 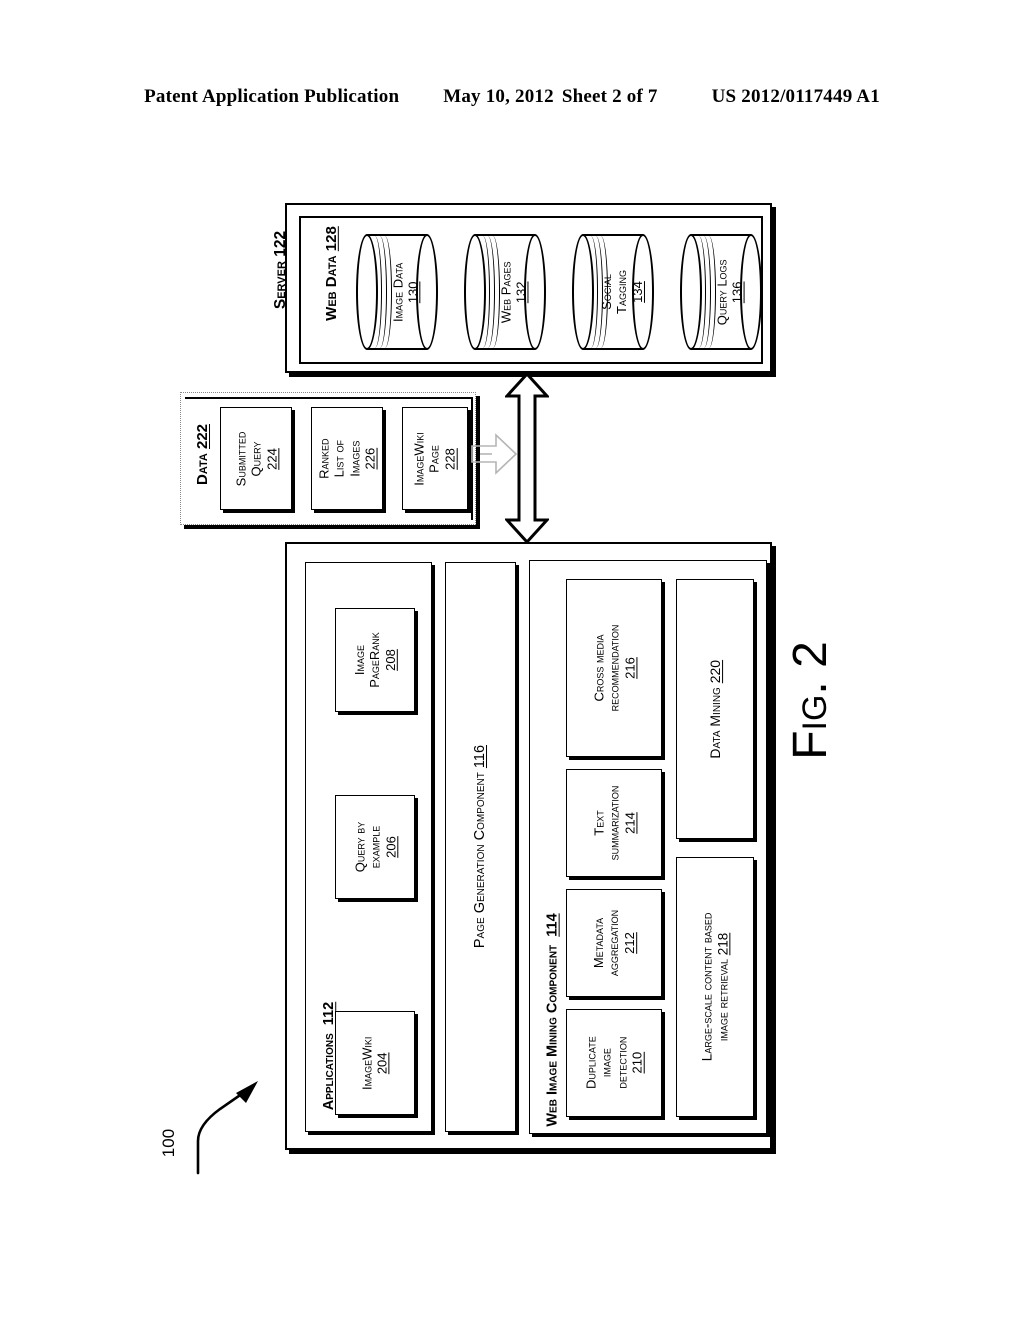 What do you see at coordinates (339, 458) in the screenshot?
I see `data-item-label-line2: List of` at bounding box center [339, 458].